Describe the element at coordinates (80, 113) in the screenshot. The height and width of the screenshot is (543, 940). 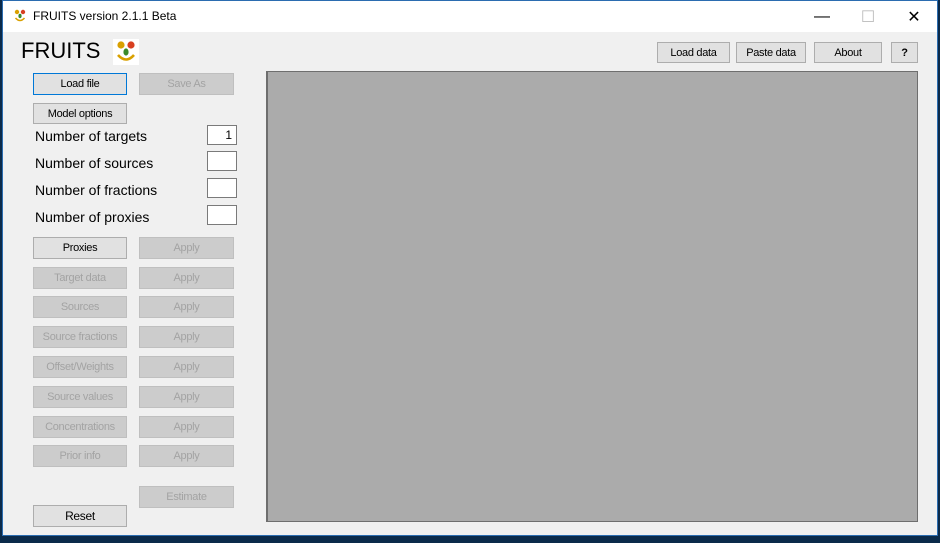
I see `model-options-button: Model options` at that location.